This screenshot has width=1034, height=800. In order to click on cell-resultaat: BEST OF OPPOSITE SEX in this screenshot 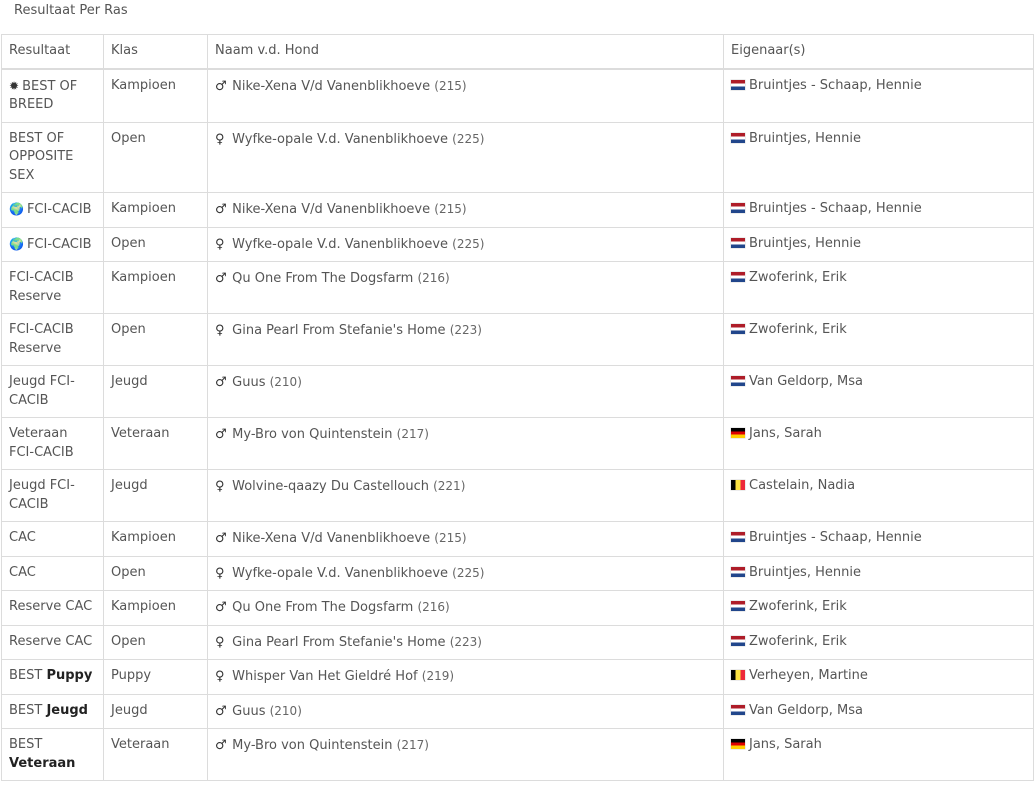, I will do `click(52, 157)`.